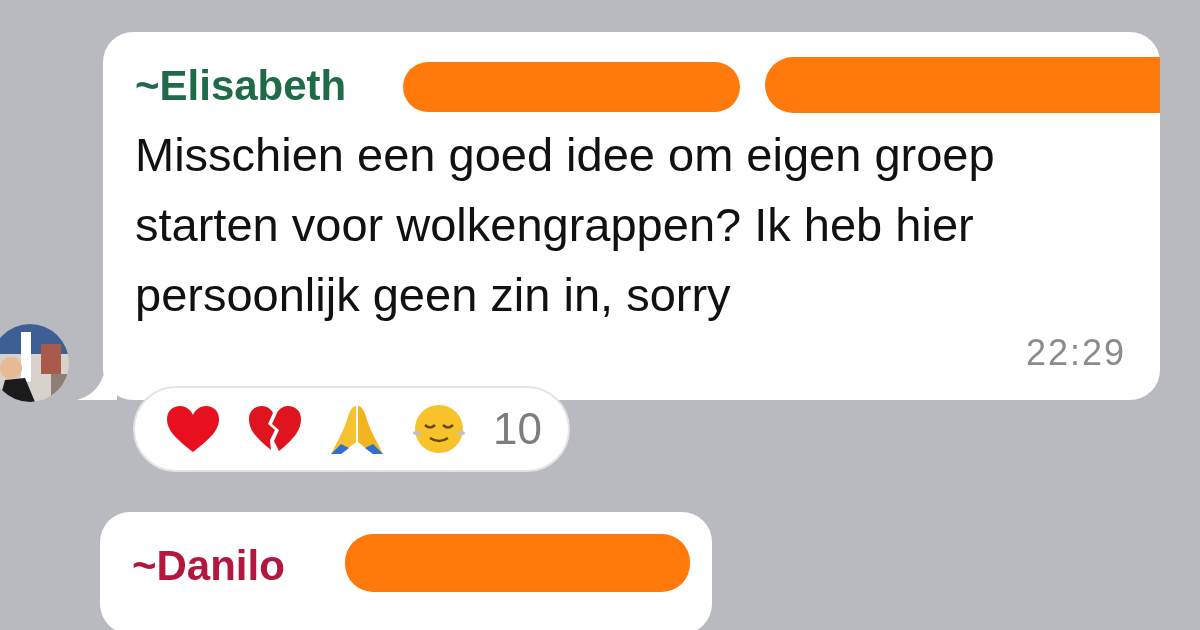  Describe the element at coordinates (208, 566) in the screenshot. I see `sender-name: ~Danilo` at that location.